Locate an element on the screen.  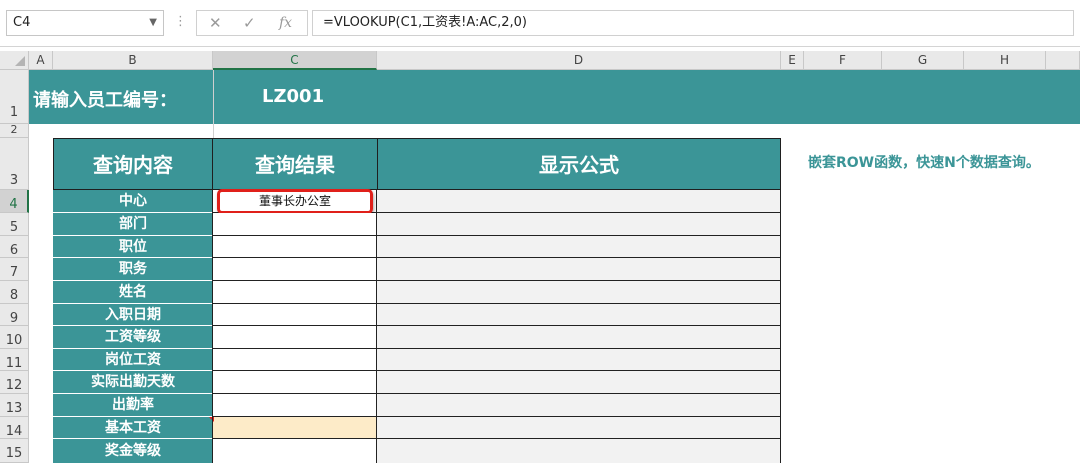
row-header-8: 8 is located at coordinates (14, 292).